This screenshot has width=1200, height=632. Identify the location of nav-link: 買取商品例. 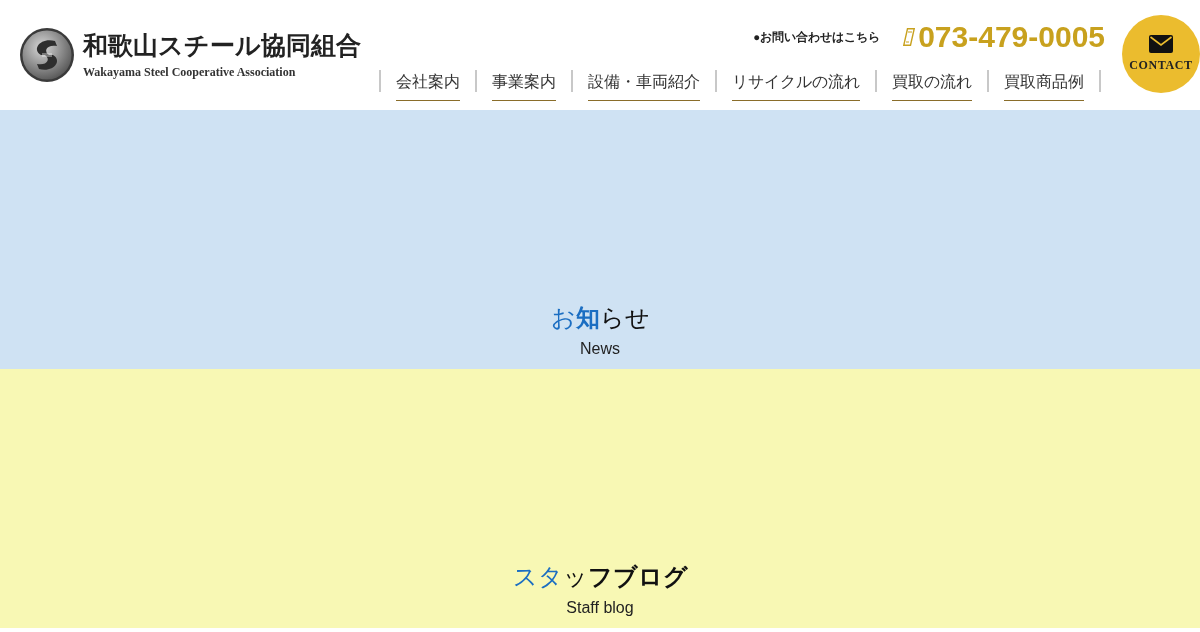
(1044, 85).